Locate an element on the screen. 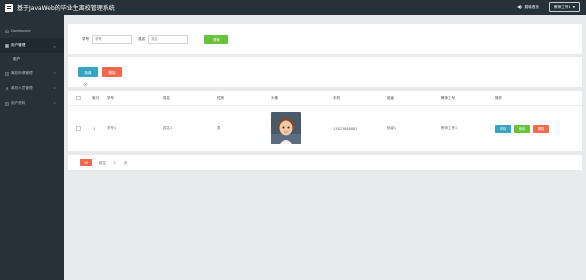  sidebar-item-label: Dashboard is located at coordinates (21, 30).